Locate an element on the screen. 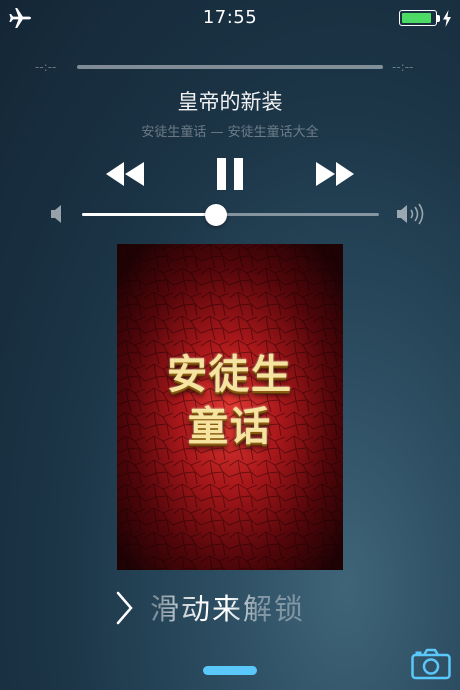 The height and width of the screenshot is (690, 460). battery-level-fill is located at coordinates (417, 18).